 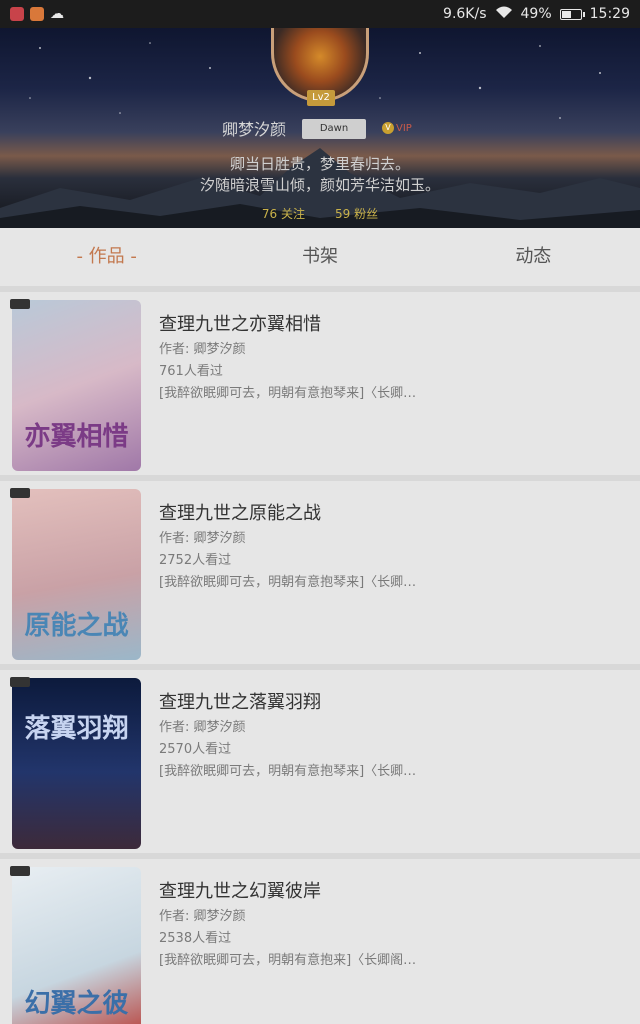 What do you see at coordinates (504, 14) in the screenshot?
I see `wifi-icon` at bounding box center [504, 14].